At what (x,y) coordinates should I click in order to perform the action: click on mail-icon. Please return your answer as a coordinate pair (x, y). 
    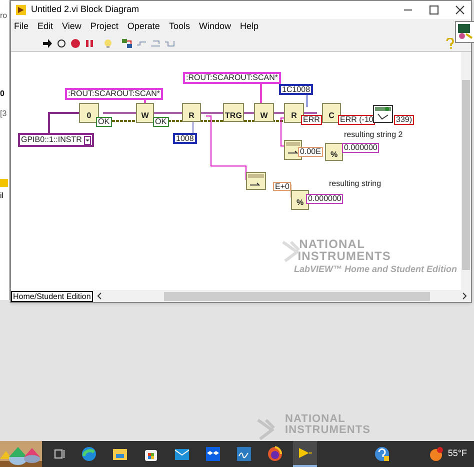
    Looking at the image, I should click on (182, 454).